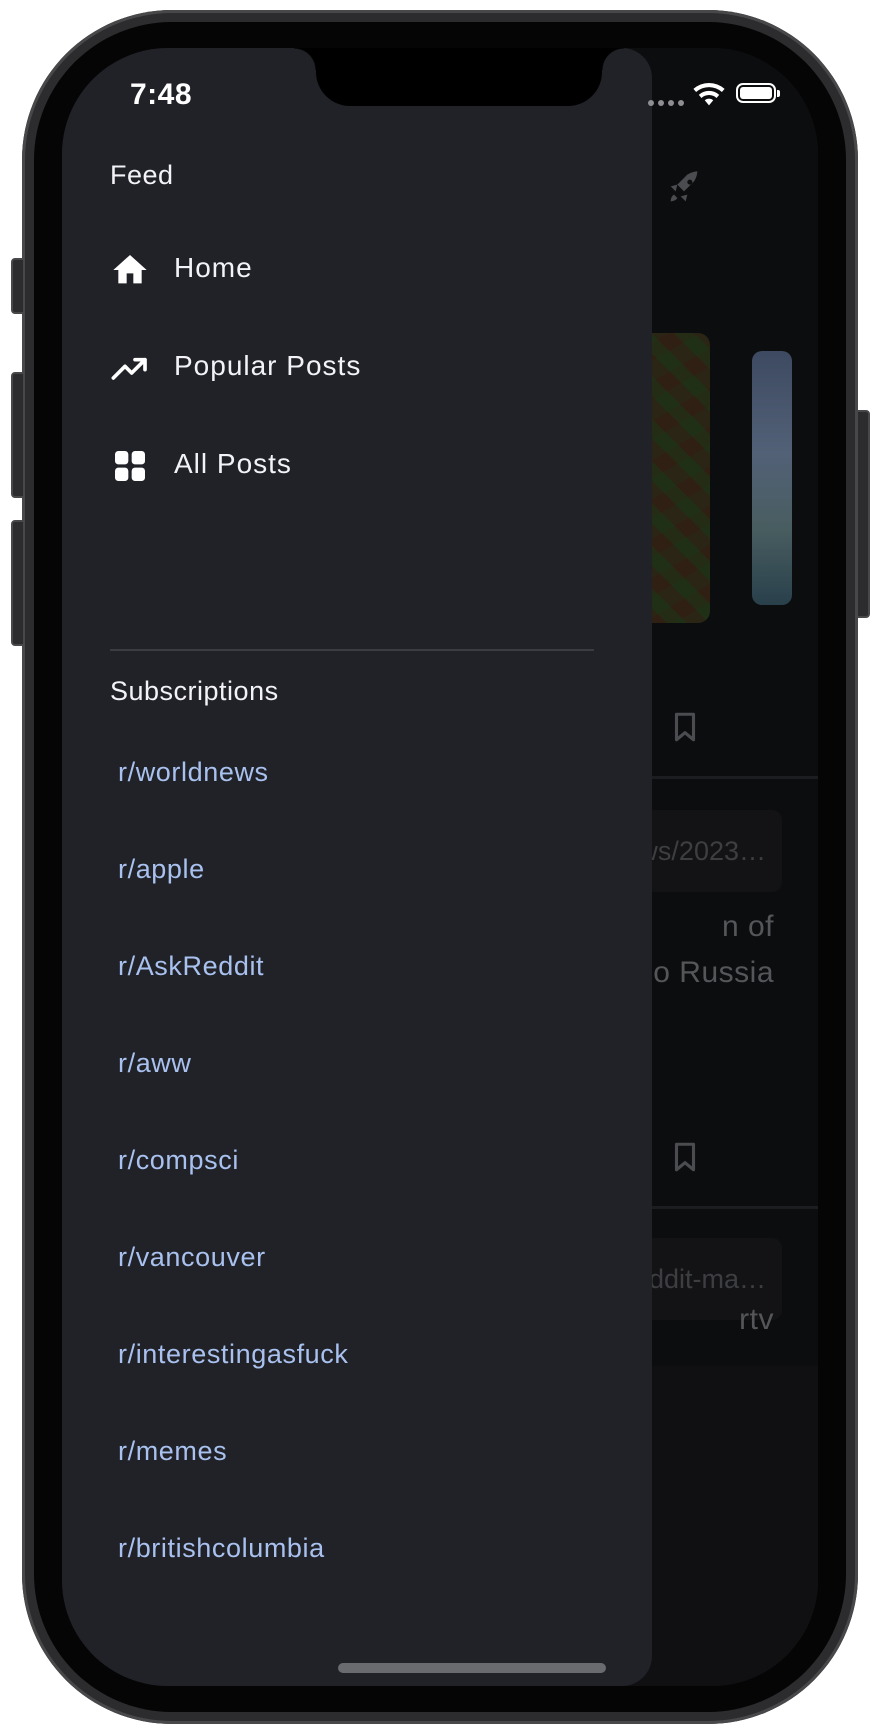 This screenshot has width=877, height=1731. I want to click on nav-item-popular-posts: Popular Posts, so click(350, 367).